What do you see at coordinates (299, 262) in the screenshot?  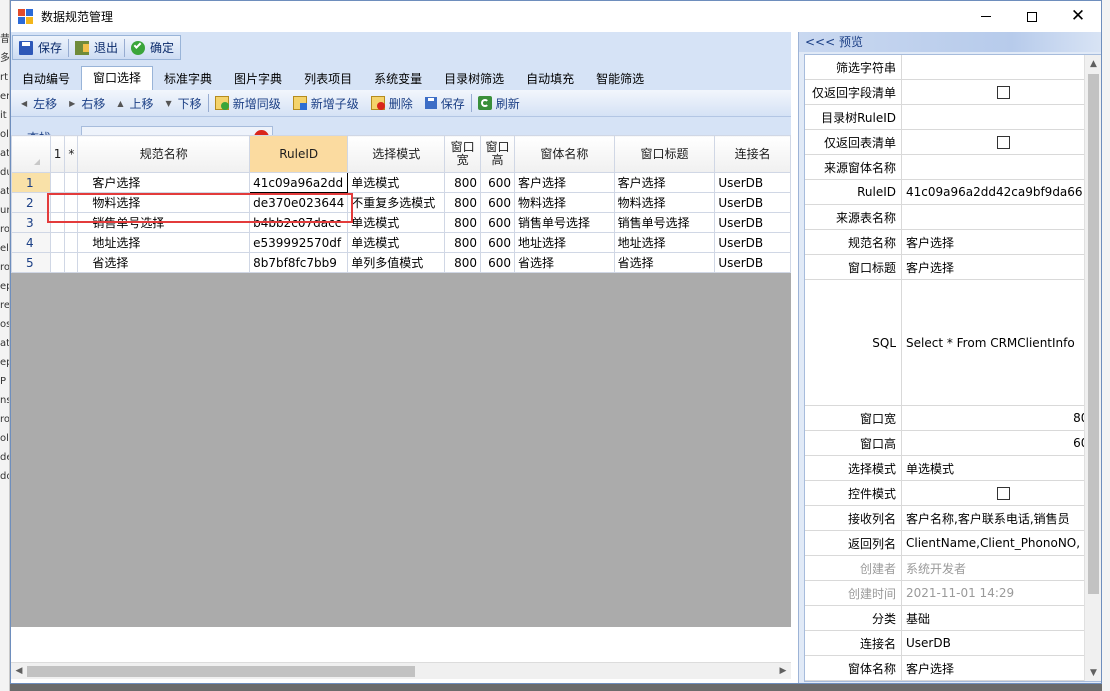 I see `grid-cell-id: 8b7bf8fc7bb9` at bounding box center [299, 262].